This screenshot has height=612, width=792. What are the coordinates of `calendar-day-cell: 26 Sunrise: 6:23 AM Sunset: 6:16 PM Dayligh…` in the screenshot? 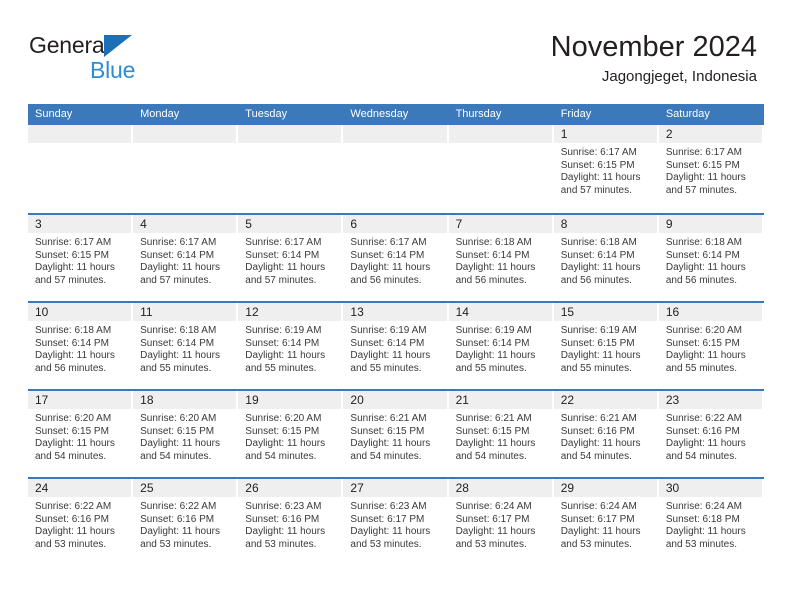 It's located at (290, 522).